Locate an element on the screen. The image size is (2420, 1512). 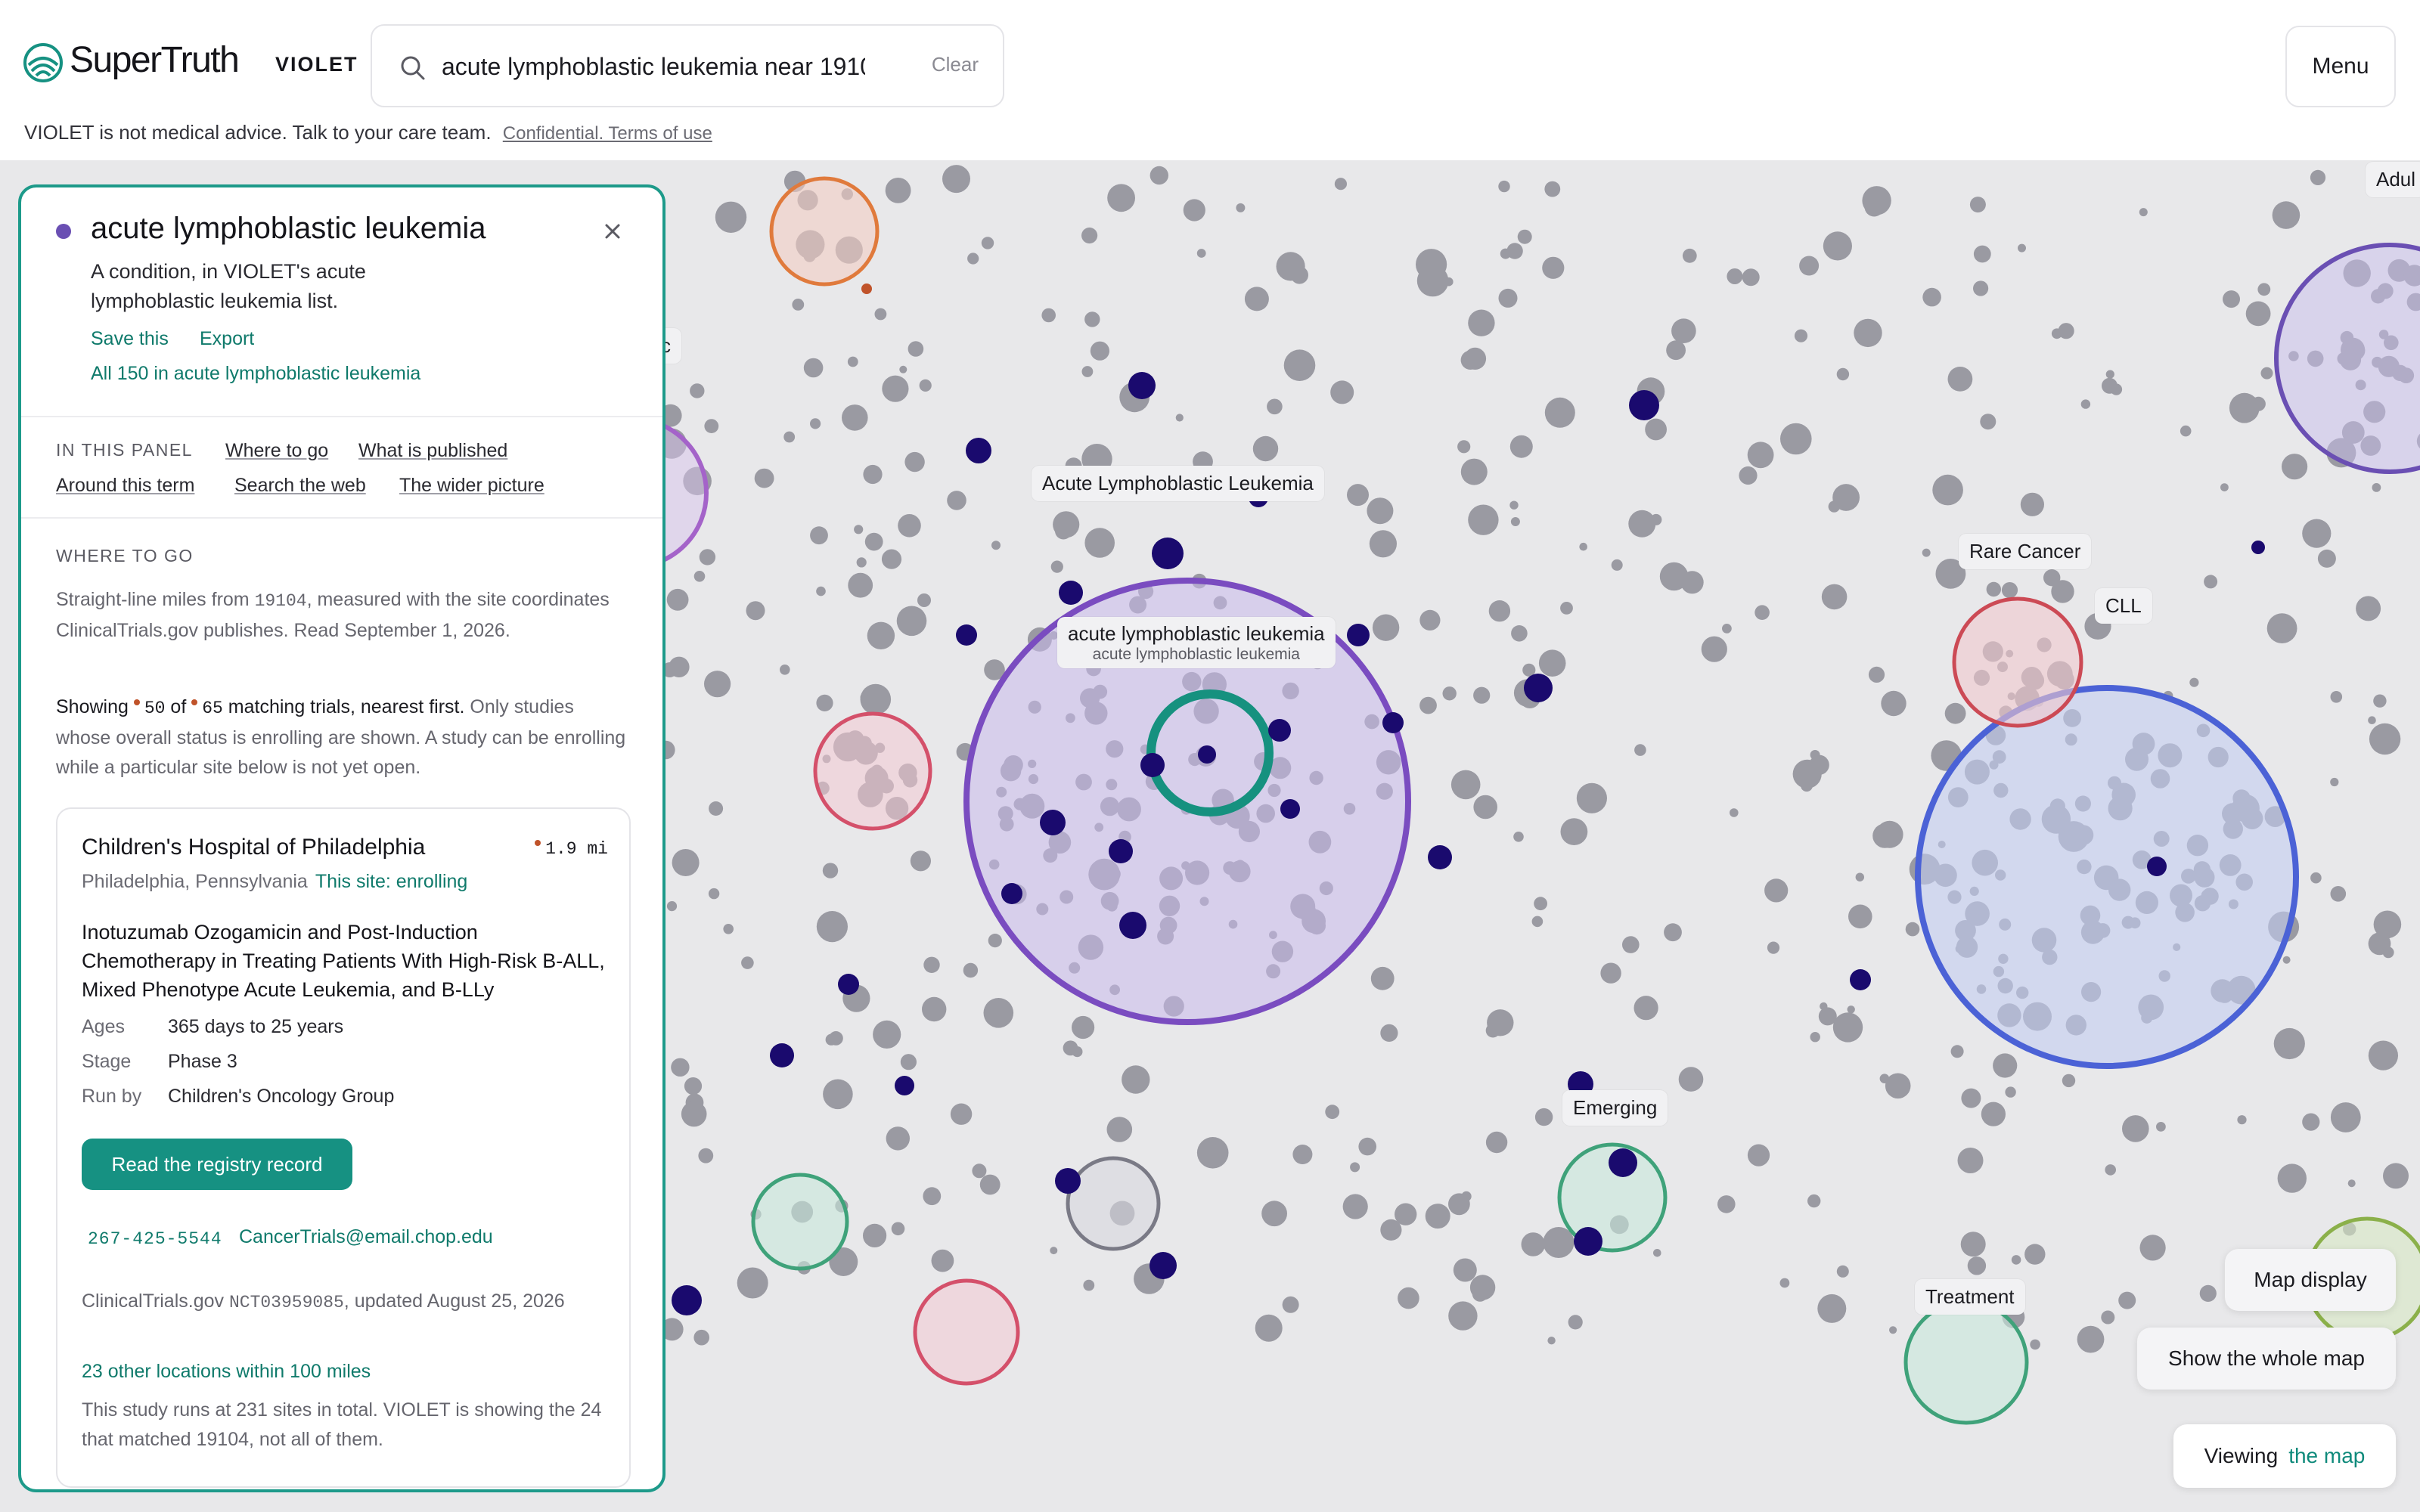
export-link: Export is located at coordinates (227, 339).